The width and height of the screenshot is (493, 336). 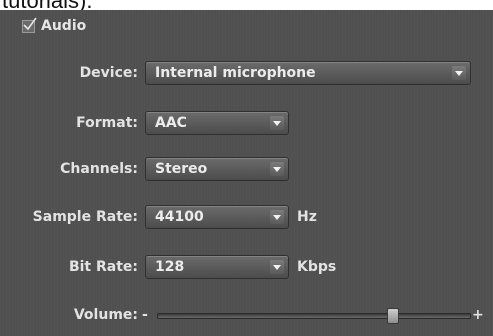 What do you see at coordinates (105, 315) in the screenshot?
I see `volume-label: Volume:` at bounding box center [105, 315].